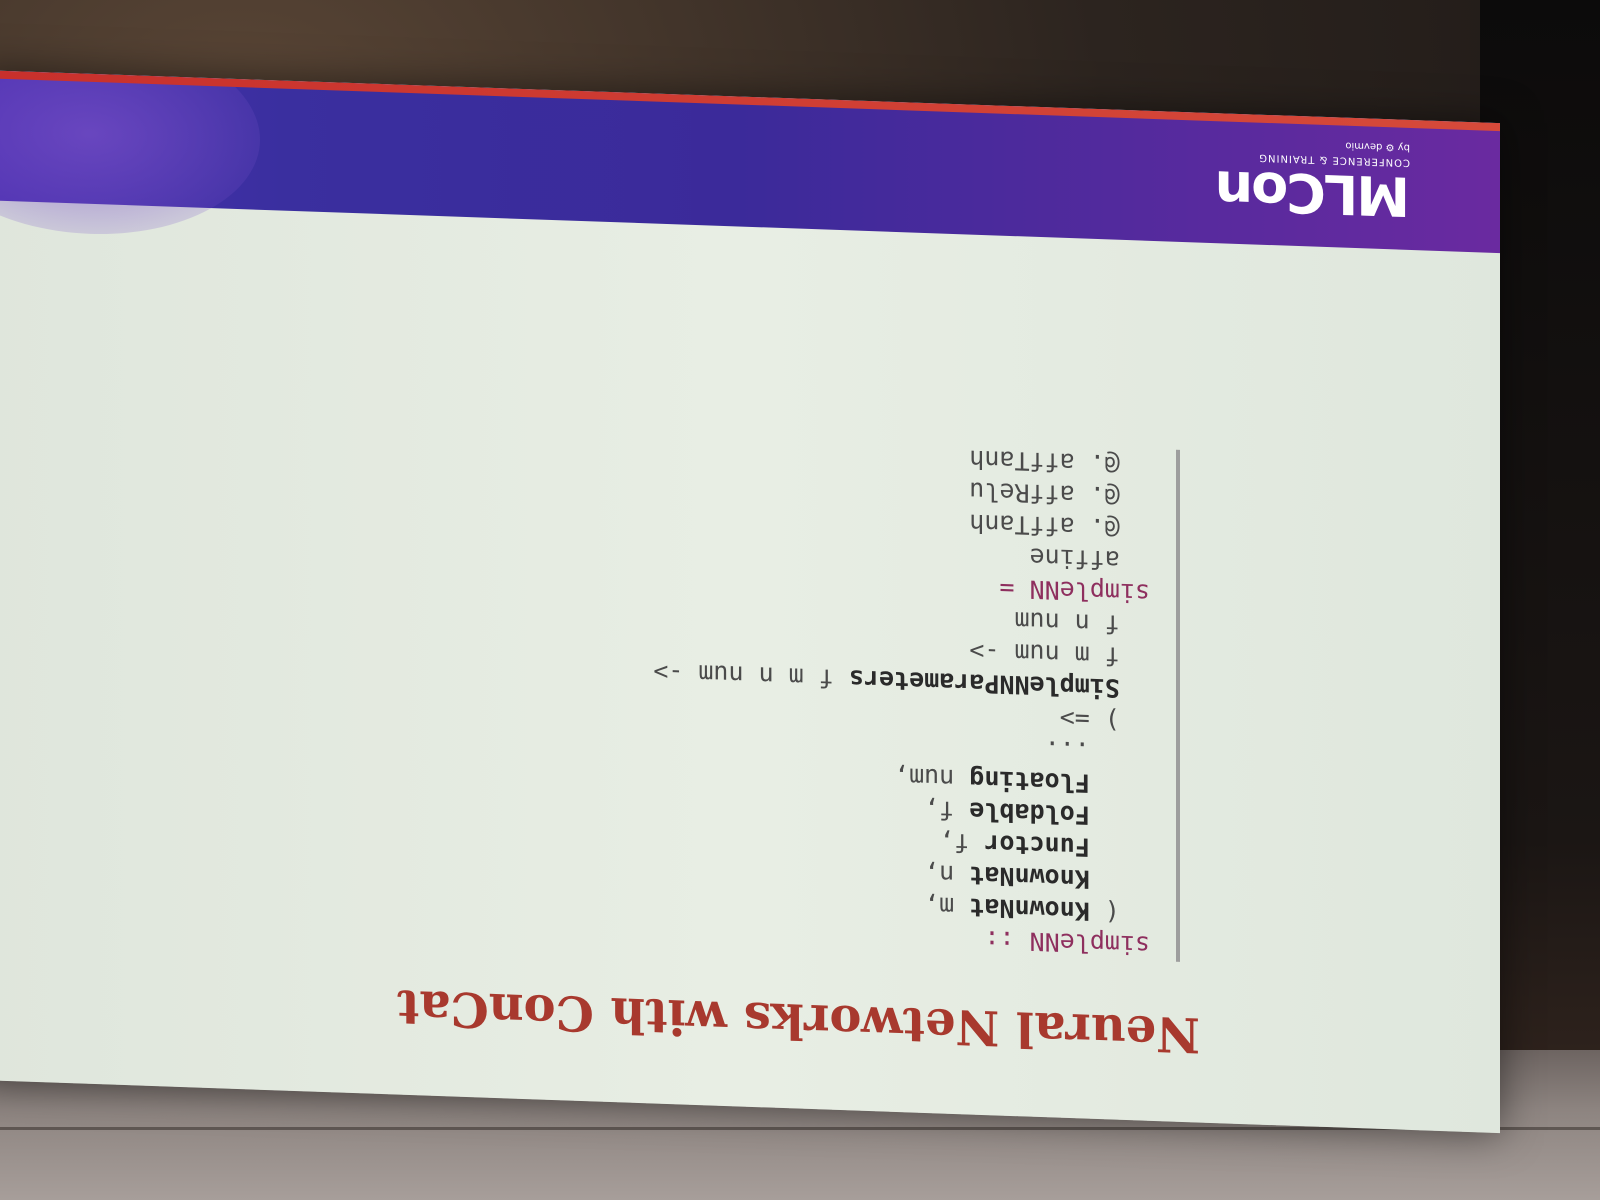 The width and height of the screenshot is (1600, 1200). What do you see at coordinates (1037, 845) in the screenshot?
I see `code-token: Functor` at bounding box center [1037, 845].